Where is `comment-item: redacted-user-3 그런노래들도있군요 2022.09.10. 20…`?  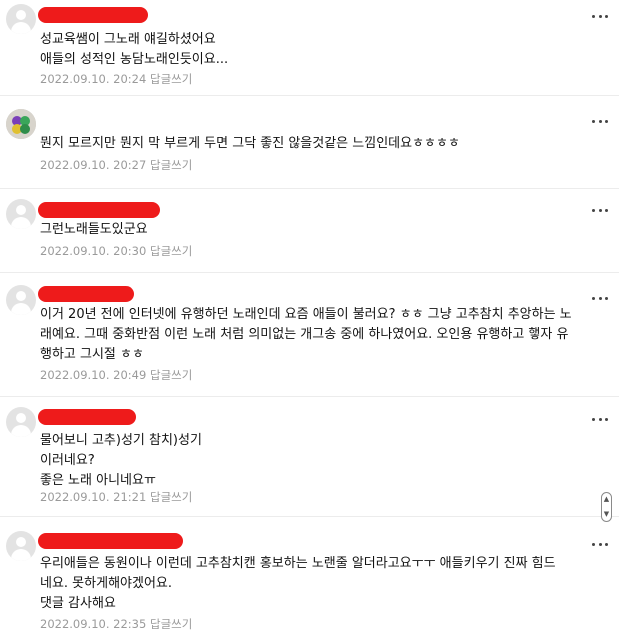 comment-item: redacted-user-3 그런노래들도있군요 2022.09.10. 20… is located at coordinates (309, 231).